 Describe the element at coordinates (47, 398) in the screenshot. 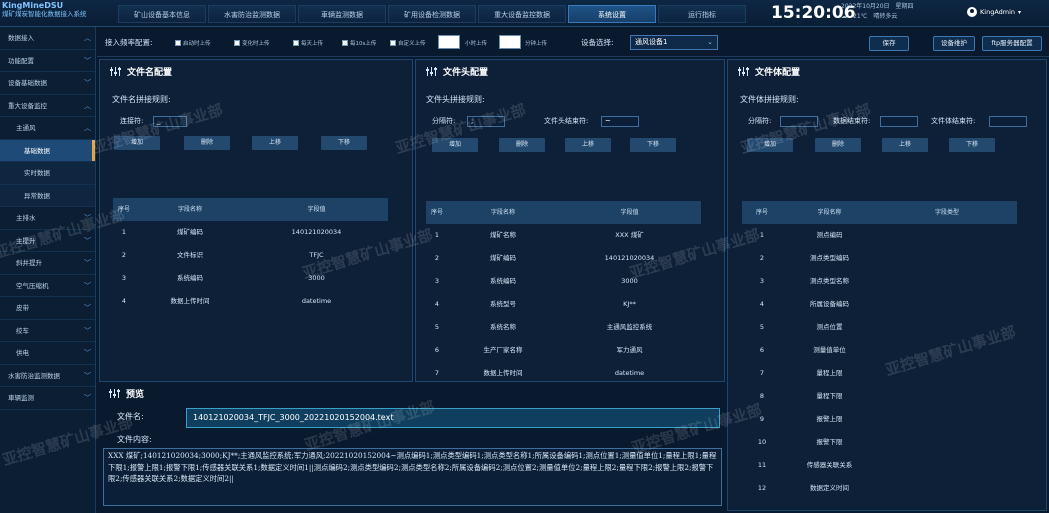

I see `sidebar-item: 車辆监测 ﹀` at that location.